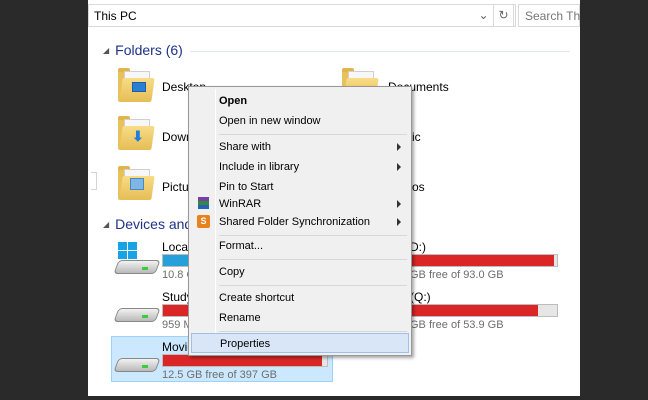  Describe the element at coordinates (137, 307) in the screenshot. I see `study-disk-icon` at that location.